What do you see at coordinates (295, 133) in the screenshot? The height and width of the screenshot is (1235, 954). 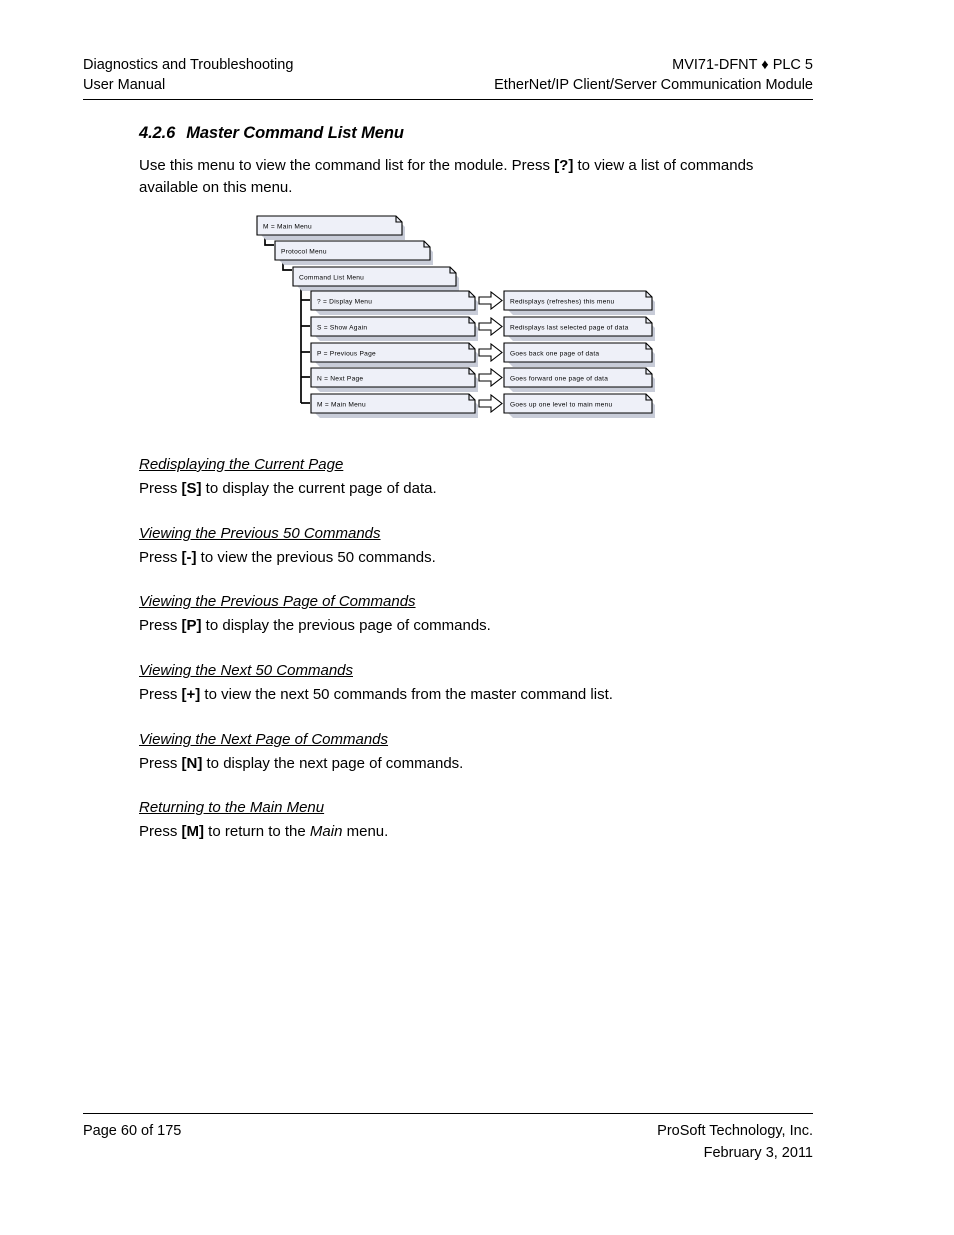 I see `section-title: Master Command List Menu` at bounding box center [295, 133].